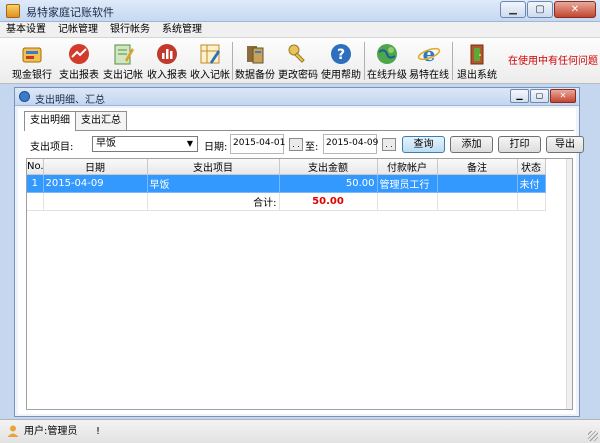 This screenshot has height=443, width=600. What do you see at coordinates (101, 120) in the screenshot?
I see `tab-expense-summary: 支出汇总` at bounding box center [101, 120].